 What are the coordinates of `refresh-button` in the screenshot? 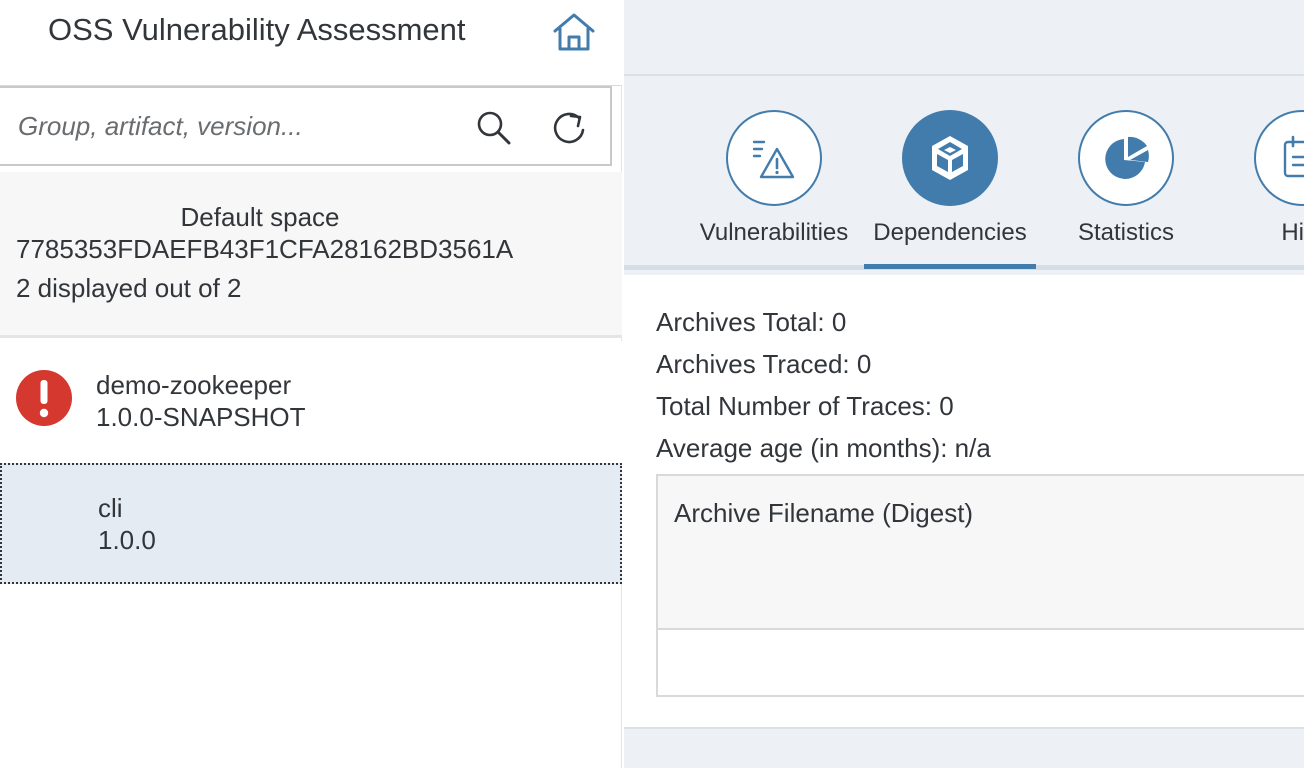 It's located at (570, 128).